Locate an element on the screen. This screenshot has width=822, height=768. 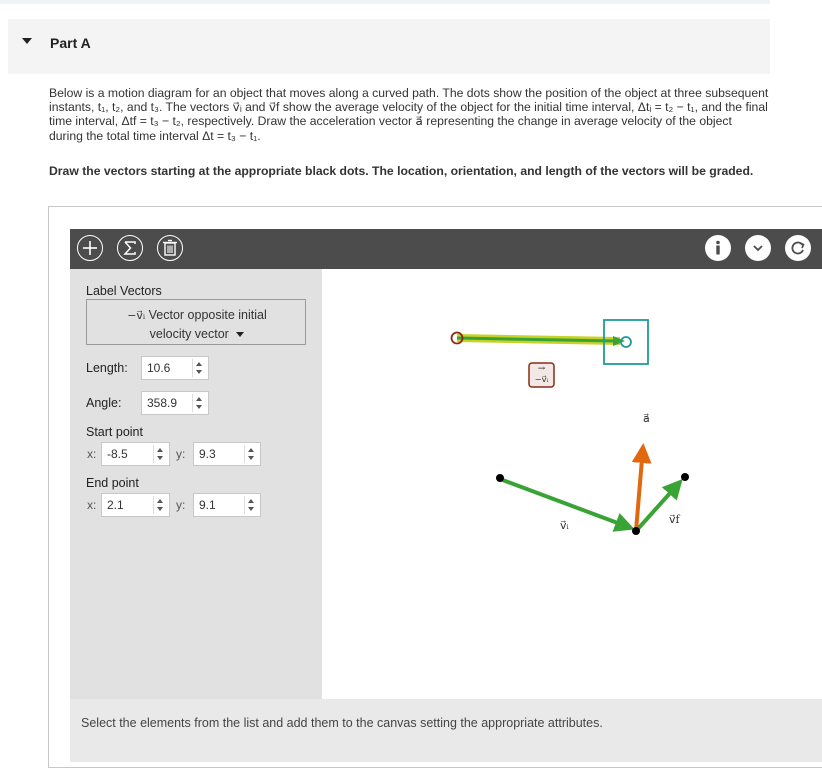
chevron-down-icon is located at coordinates (758, 248).